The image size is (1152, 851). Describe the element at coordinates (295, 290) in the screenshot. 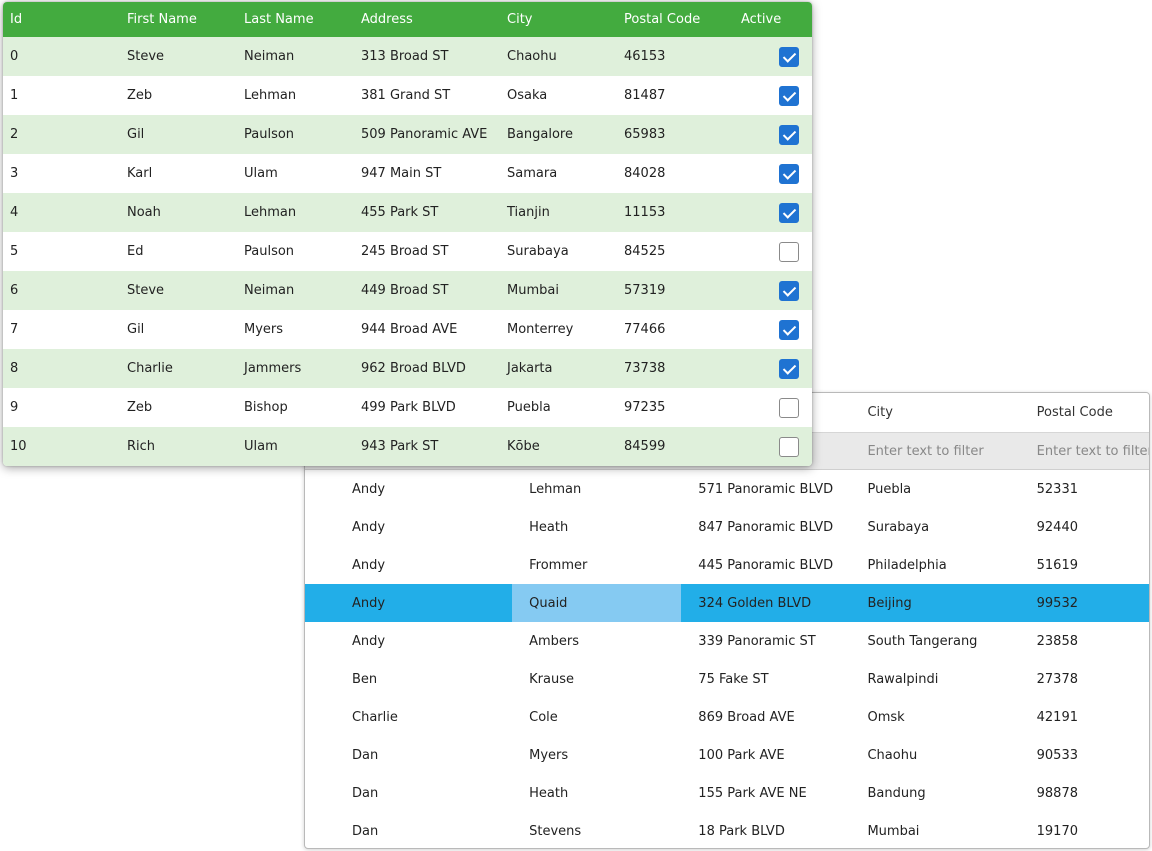

I see `cell-last-name: Neiman` at that location.